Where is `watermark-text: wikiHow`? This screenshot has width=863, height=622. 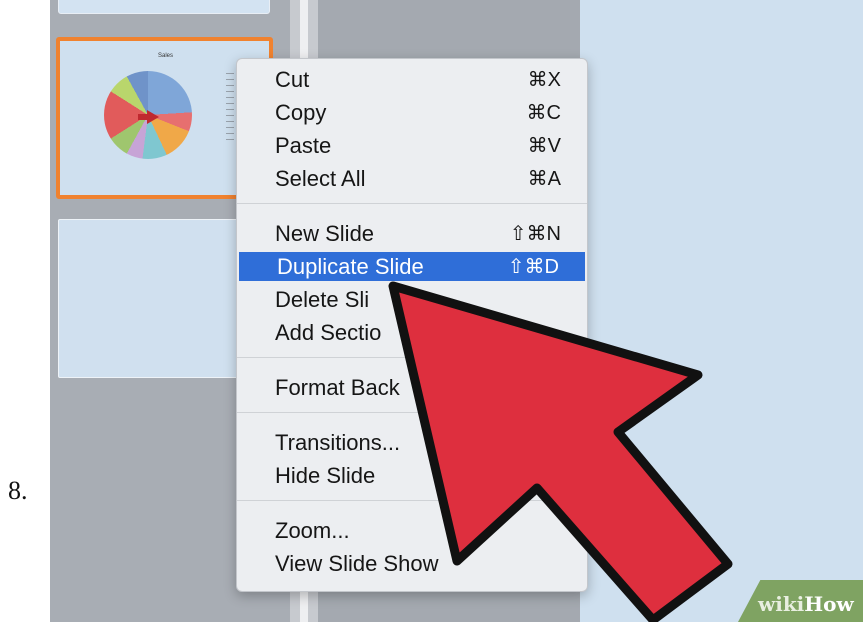
watermark-text: wikiHow is located at coordinates (806, 604).